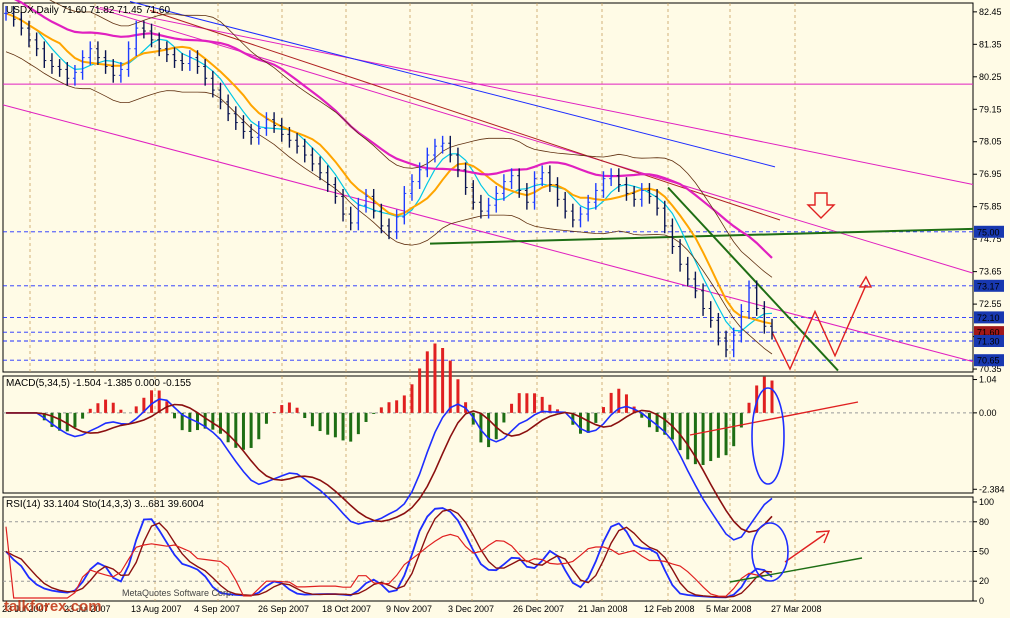 This screenshot has width=1010, height=618. Describe the element at coordinates (990, 272) in the screenshot. I see `price-tick-label: 73.65` at that location.